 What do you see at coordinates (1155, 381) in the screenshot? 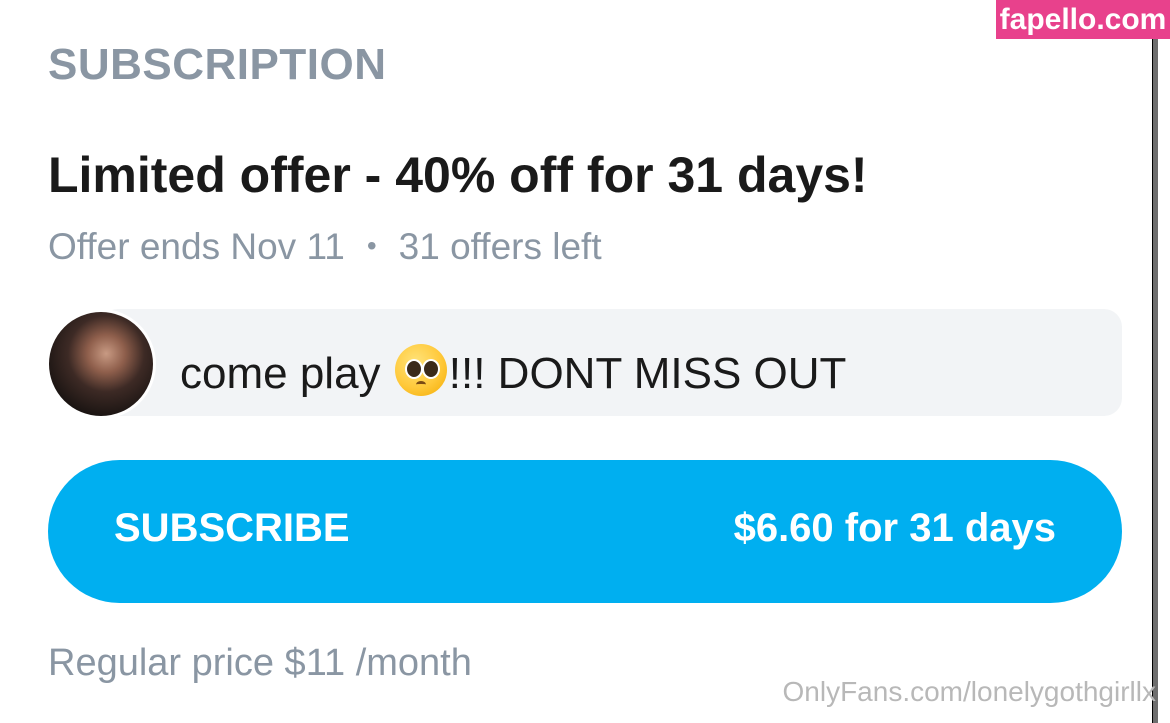
I see `right-edge-bar` at bounding box center [1155, 381].